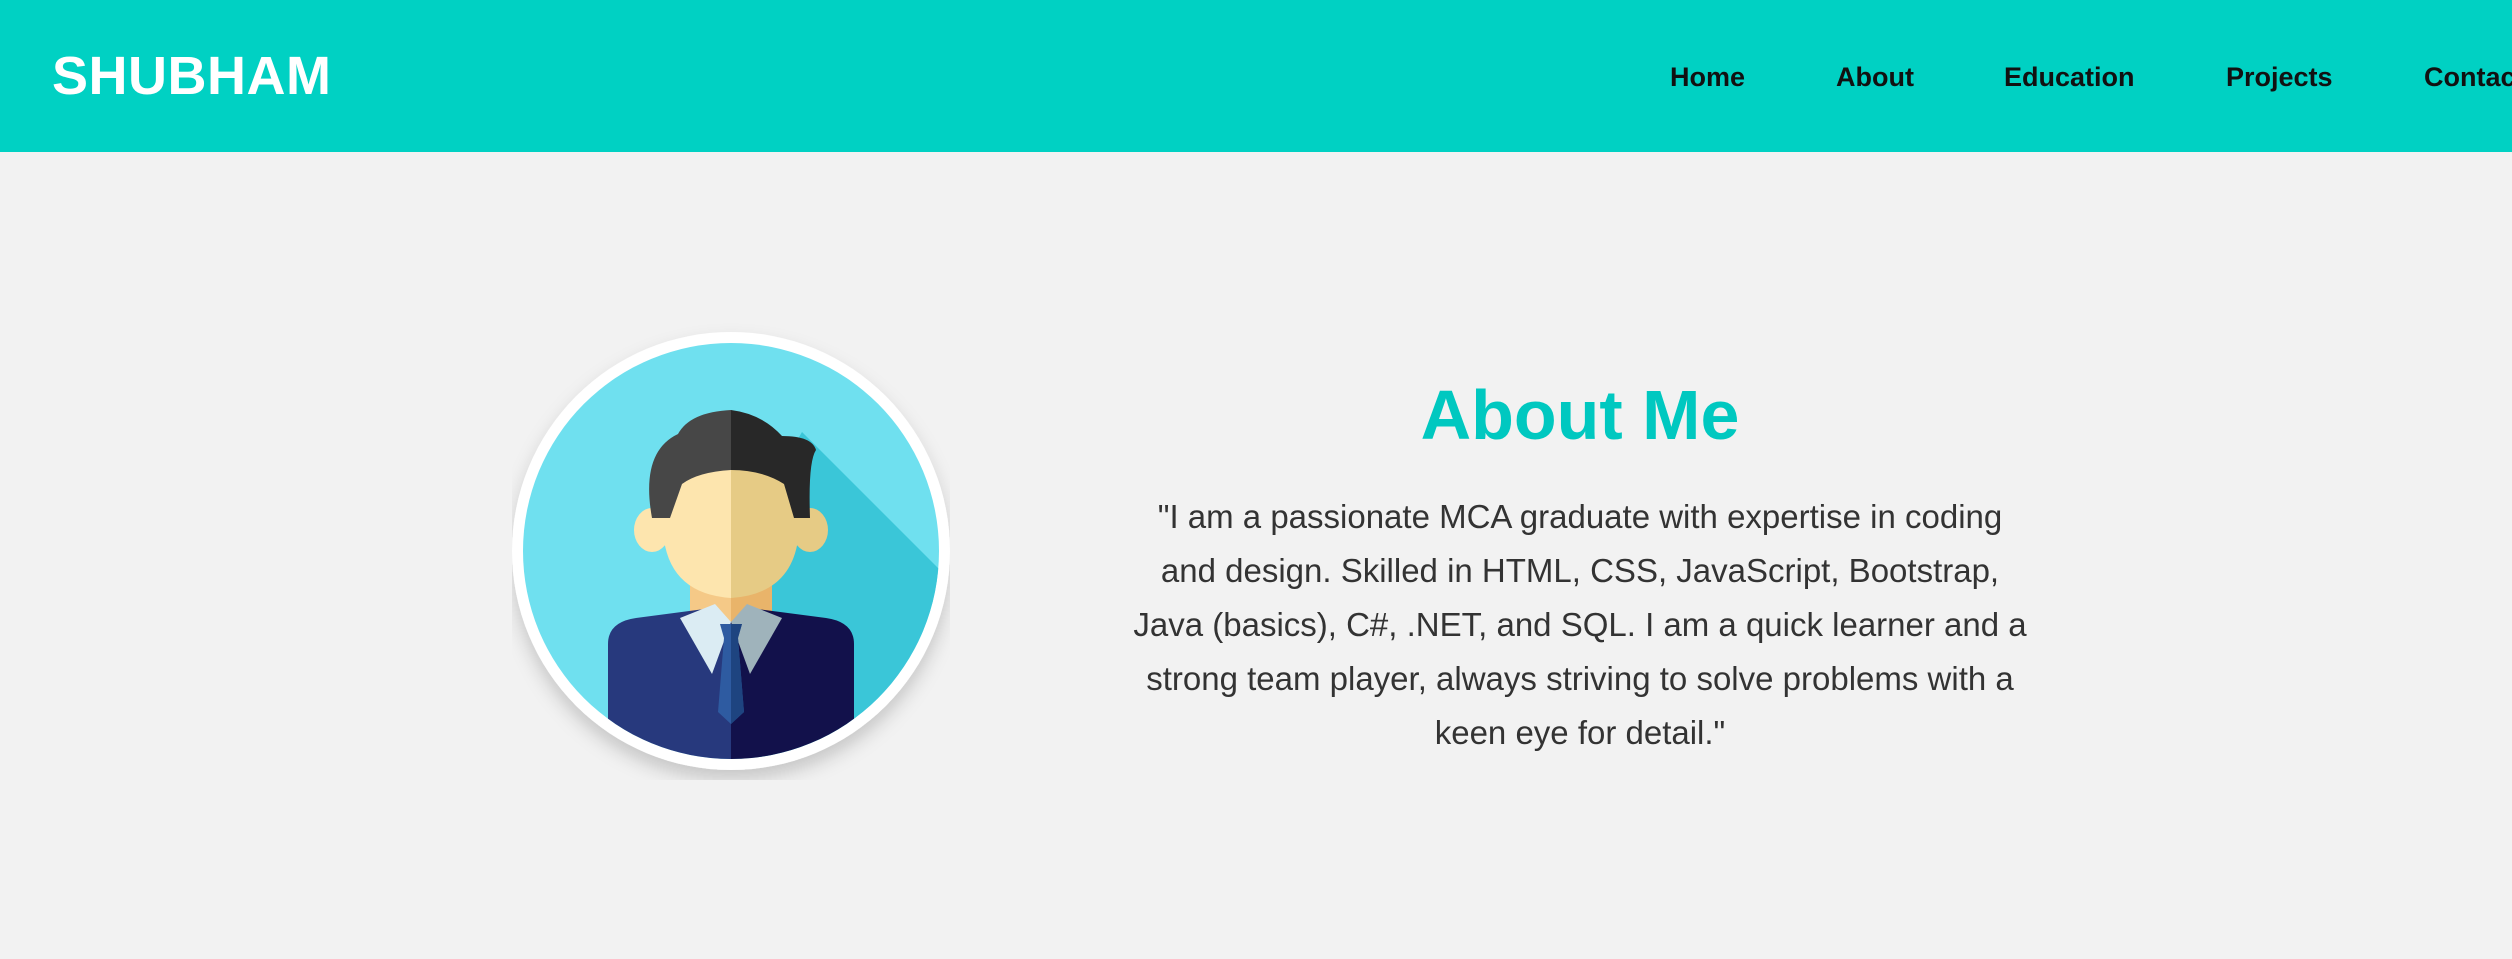 This screenshot has width=2512, height=959. I want to click on nav-link-home: Home, so click(1707, 77).